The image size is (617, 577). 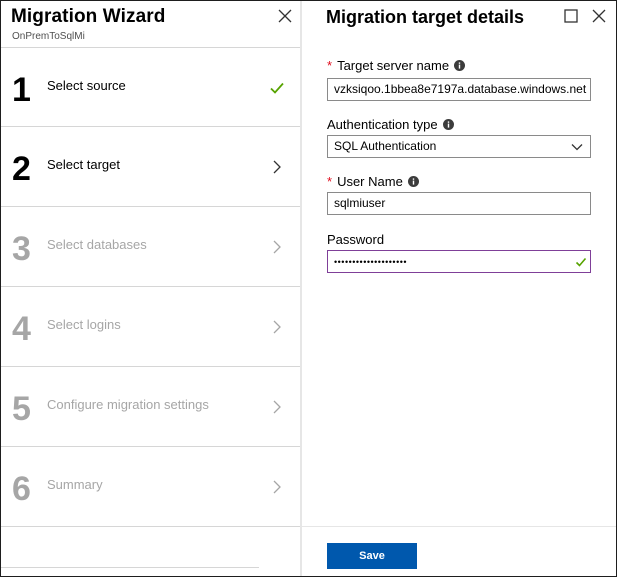 What do you see at coordinates (151, 167) in the screenshot?
I see `step-select-target: 2 Select target` at bounding box center [151, 167].